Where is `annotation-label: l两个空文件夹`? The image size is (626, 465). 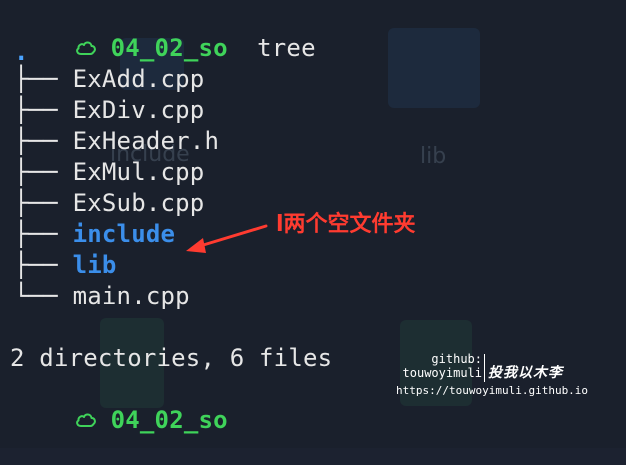
annotation-label: l两个空文件夹 is located at coordinates (346, 224).